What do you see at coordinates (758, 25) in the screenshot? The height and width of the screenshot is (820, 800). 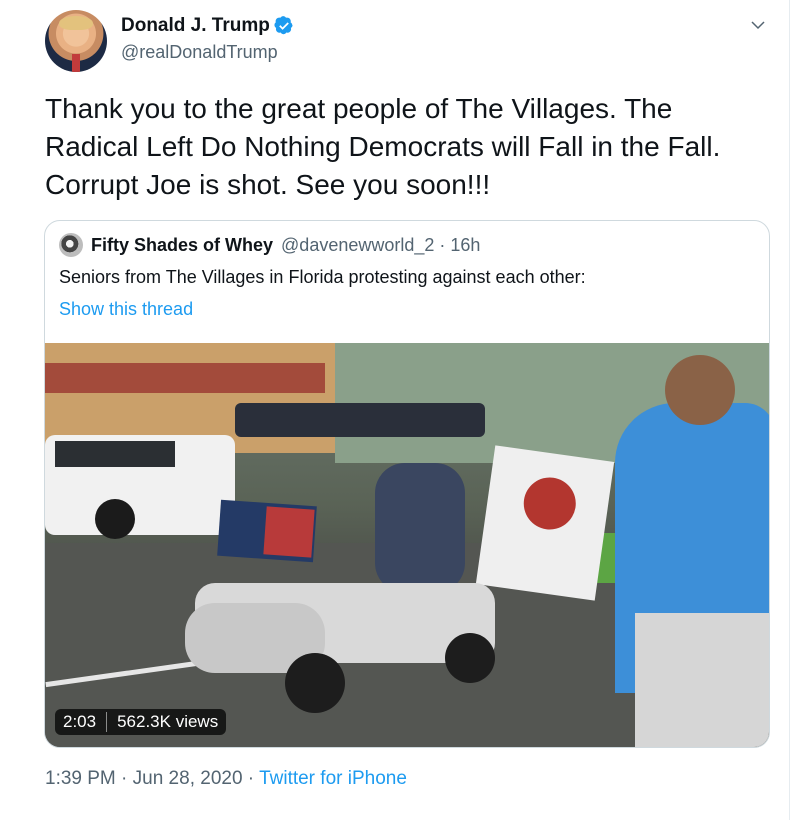 I see `chevron-down-icon` at bounding box center [758, 25].